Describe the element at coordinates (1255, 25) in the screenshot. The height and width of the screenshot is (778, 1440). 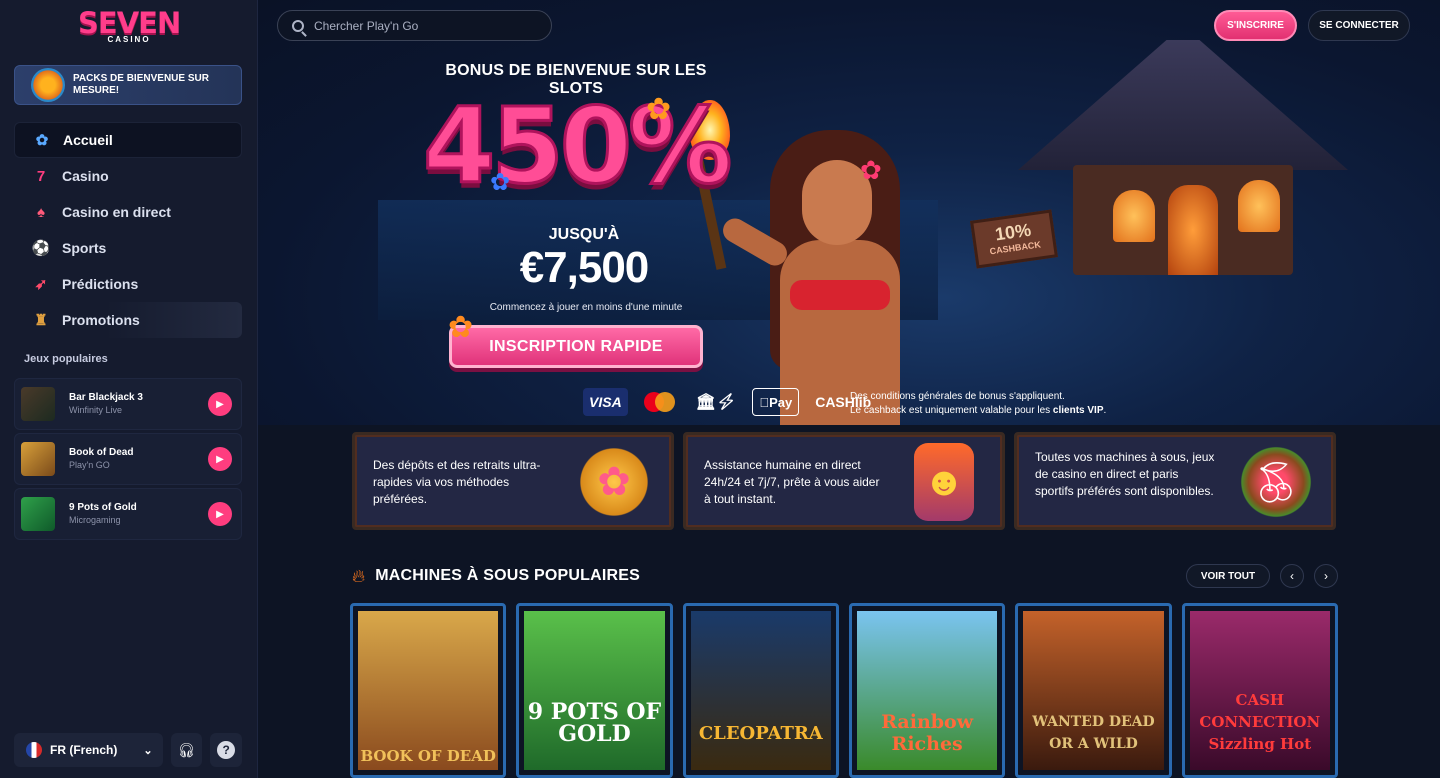
I see `signup-button: S'INSCRIRE` at that location.